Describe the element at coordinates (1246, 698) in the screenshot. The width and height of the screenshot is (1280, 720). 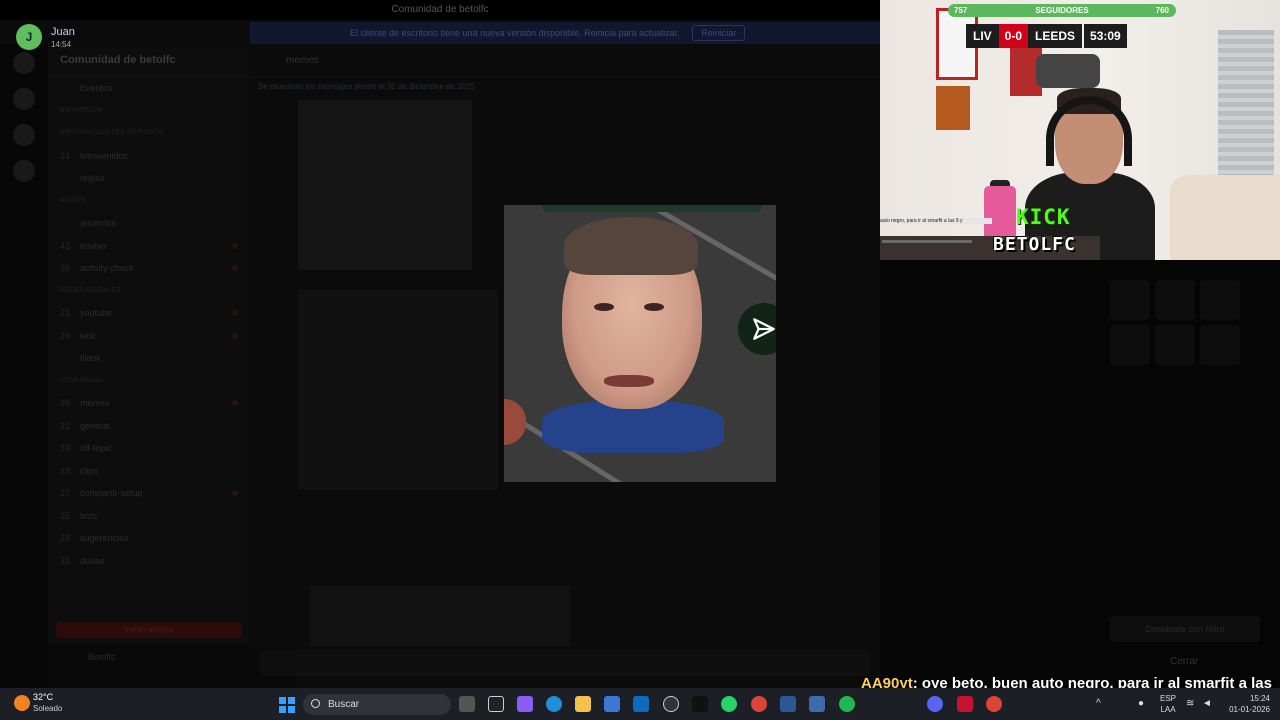
I see `clock-time: 15:24` at that location.